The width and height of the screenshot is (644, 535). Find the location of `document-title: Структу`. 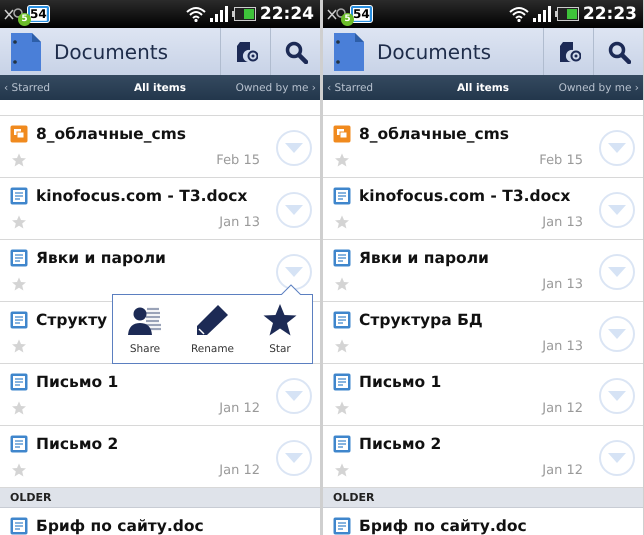

document-title: Структу is located at coordinates (72, 320).